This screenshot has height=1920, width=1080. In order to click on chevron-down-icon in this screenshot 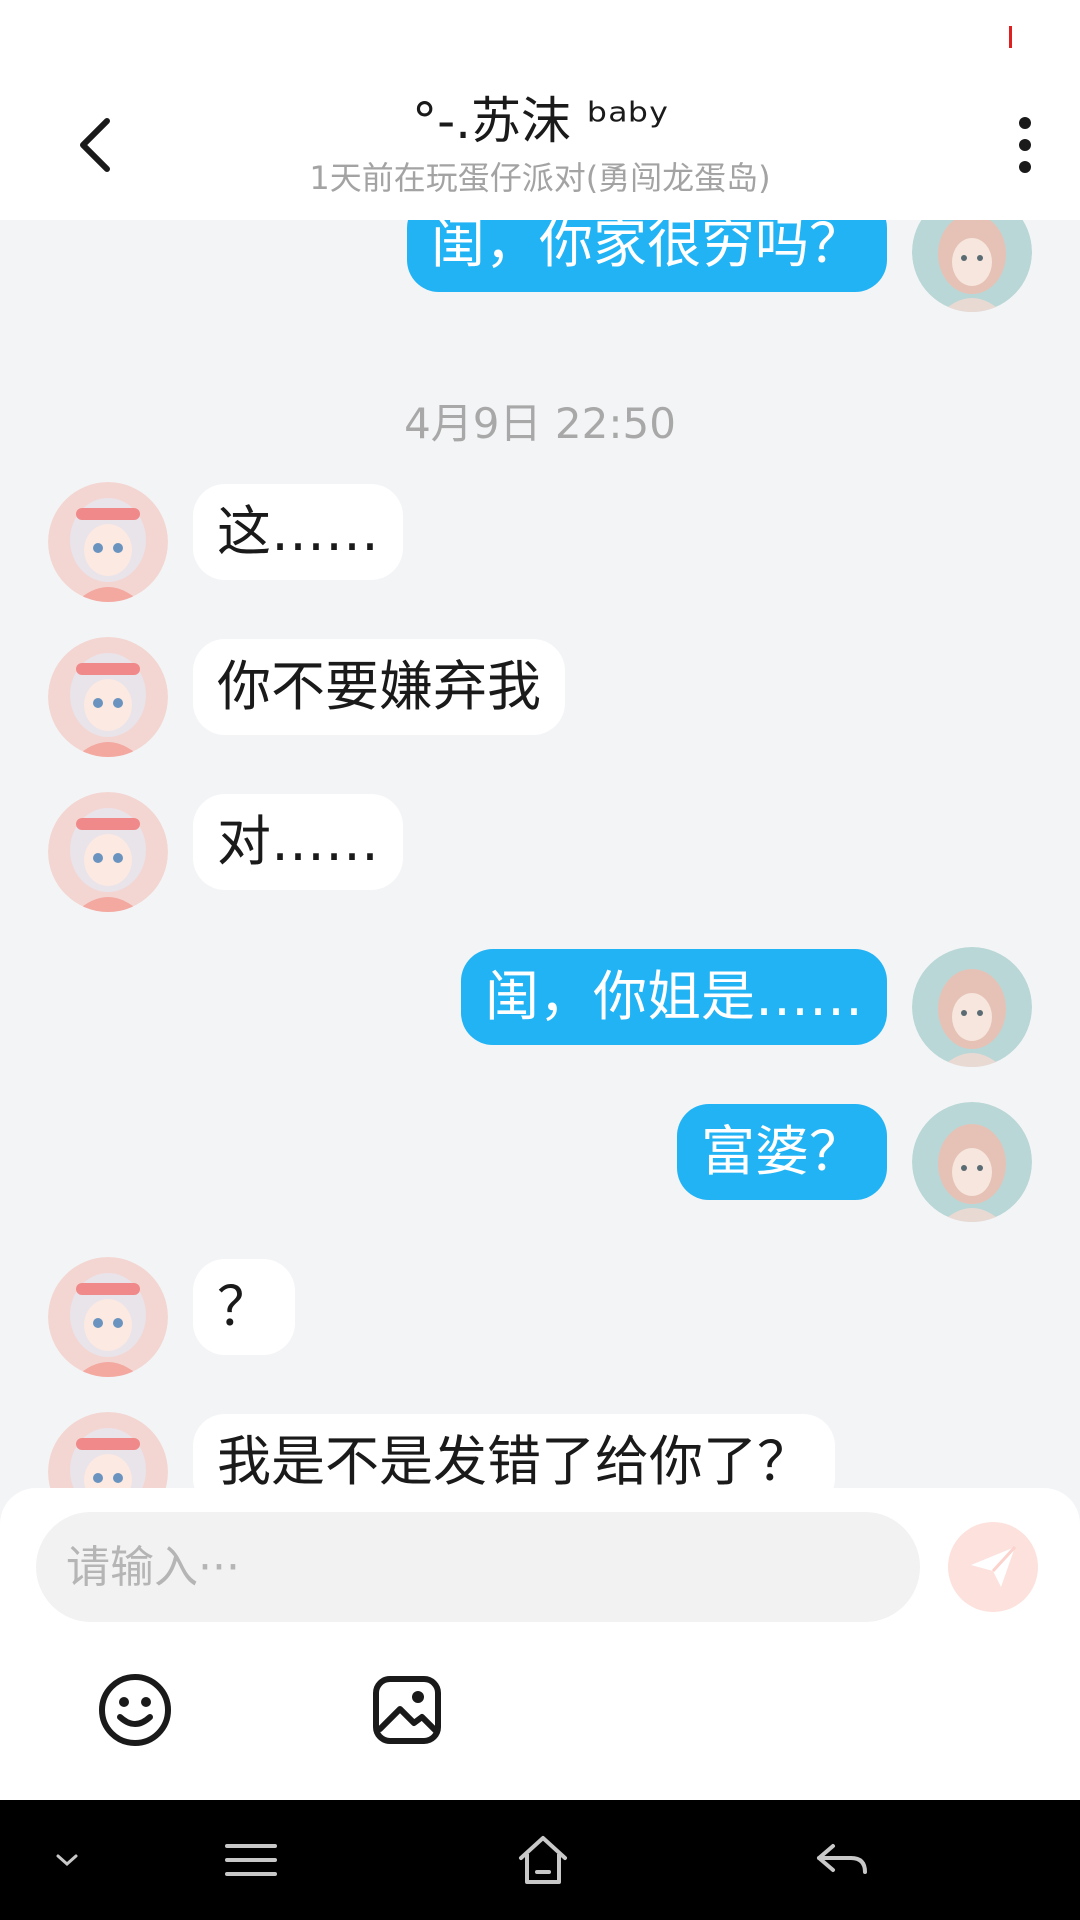, I will do `click(67, 1860)`.